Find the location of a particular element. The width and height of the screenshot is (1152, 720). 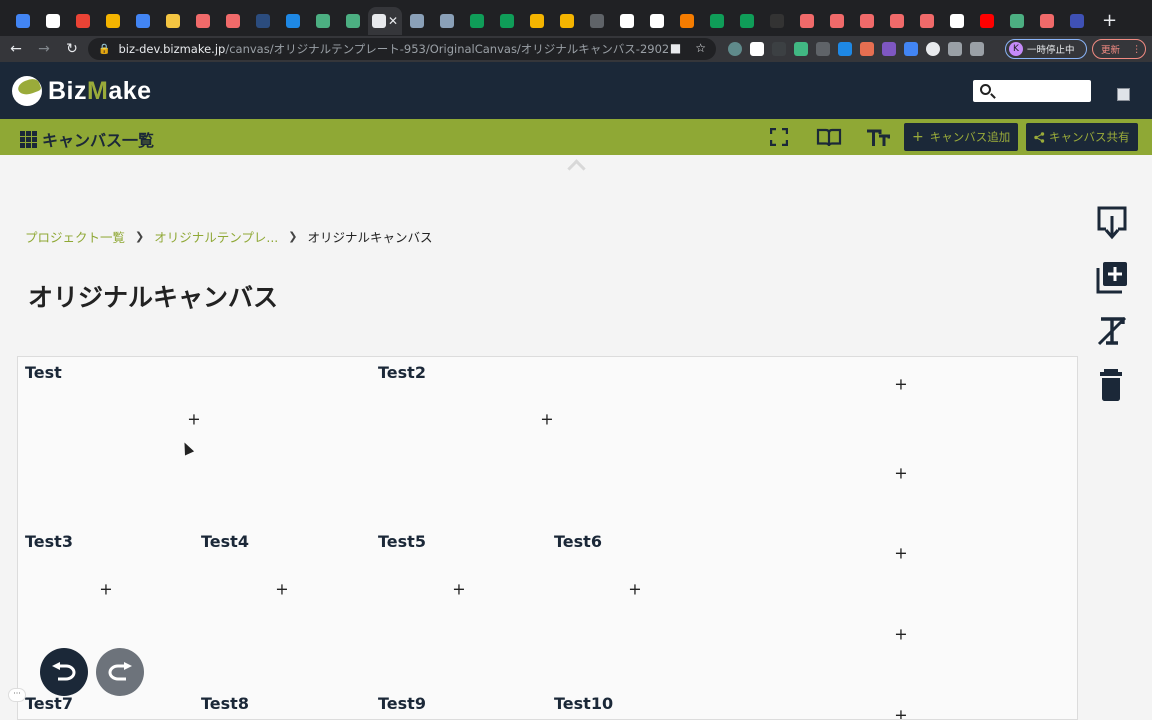

canvas-cell: Test10 is located at coordinates (636, 703).